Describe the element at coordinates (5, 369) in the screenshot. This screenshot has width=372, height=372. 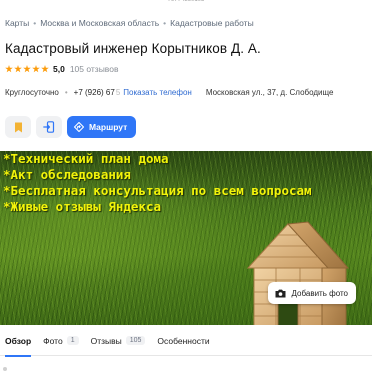
I see `section-marker` at that location.